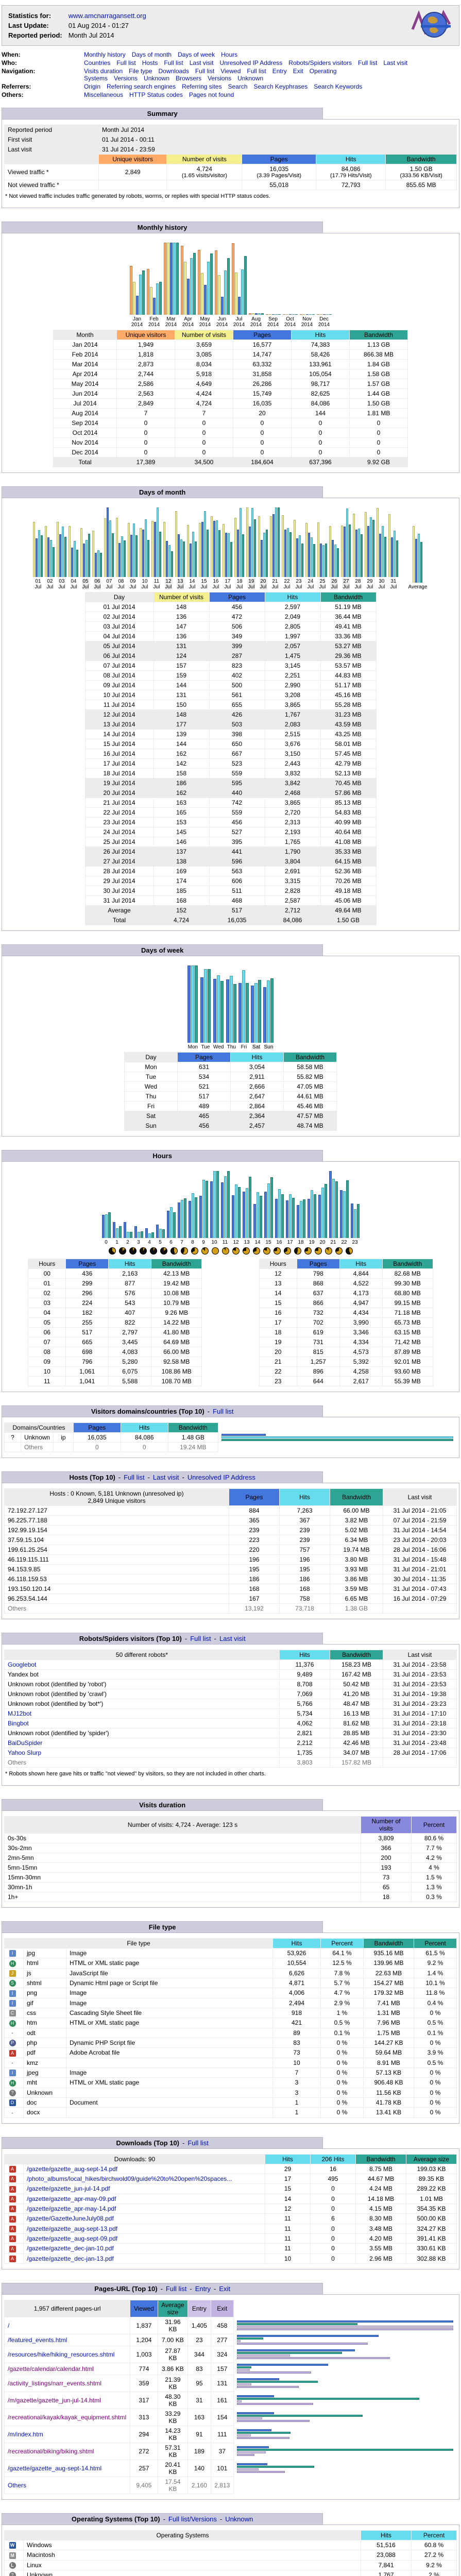 This screenshot has width=461, height=2576. I want to click on page-url-link: /gazette/gazette_aug-sept-14.html, so click(54, 2468).